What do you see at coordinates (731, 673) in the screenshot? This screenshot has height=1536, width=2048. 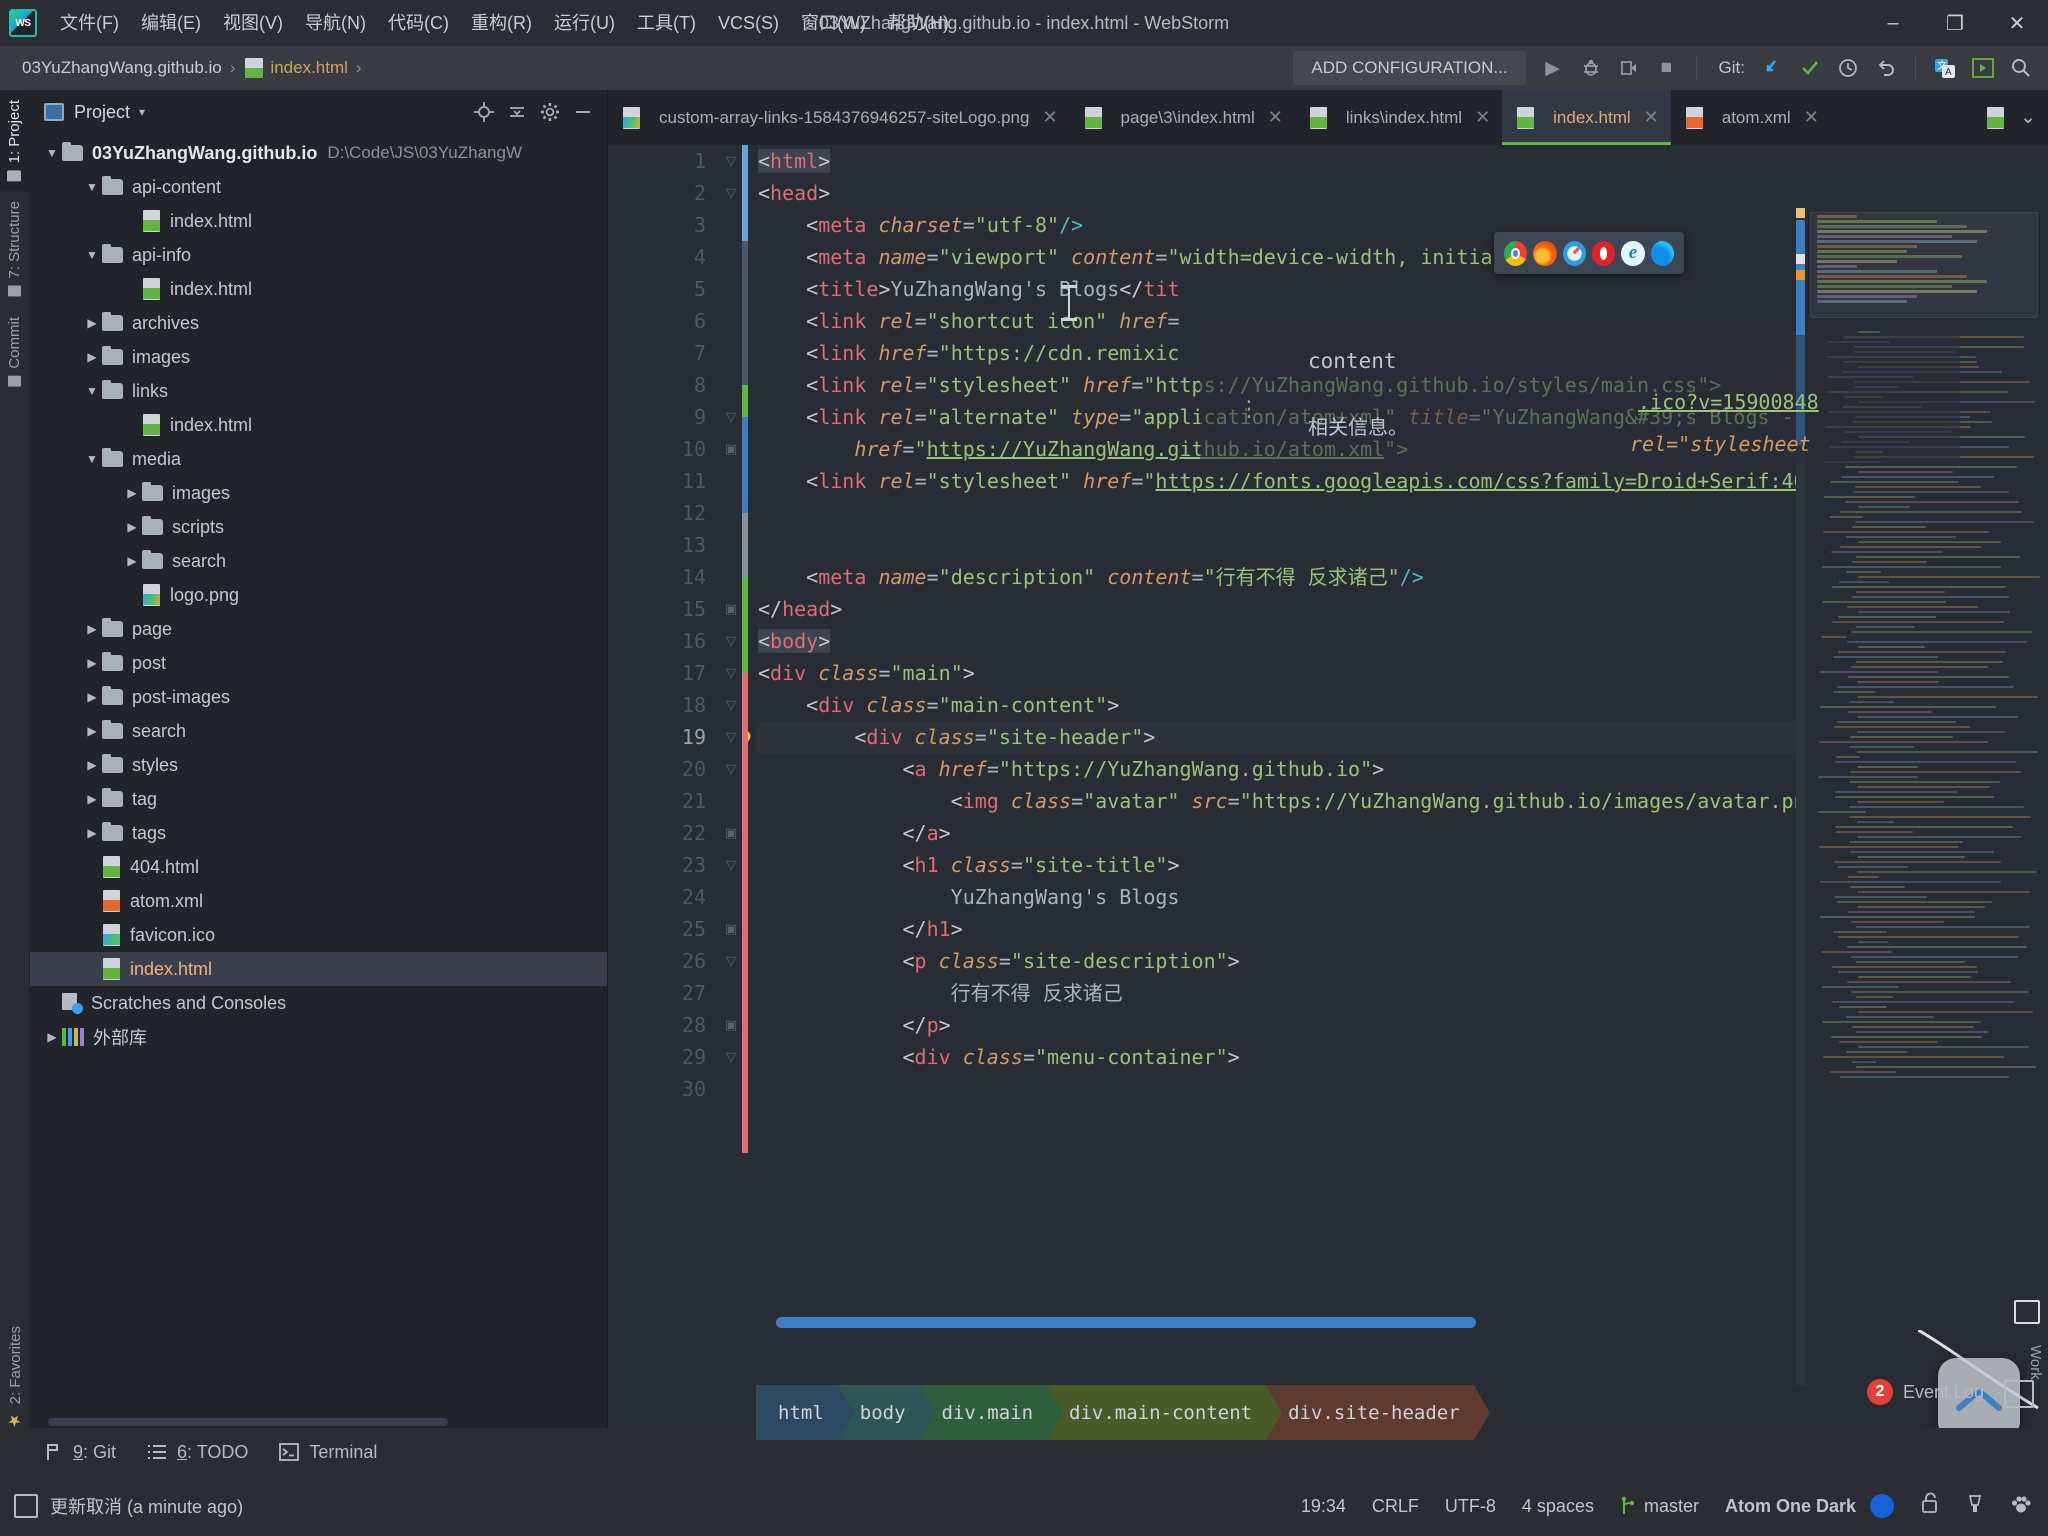 I see `fold-marker-17: ▽` at bounding box center [731, 673].